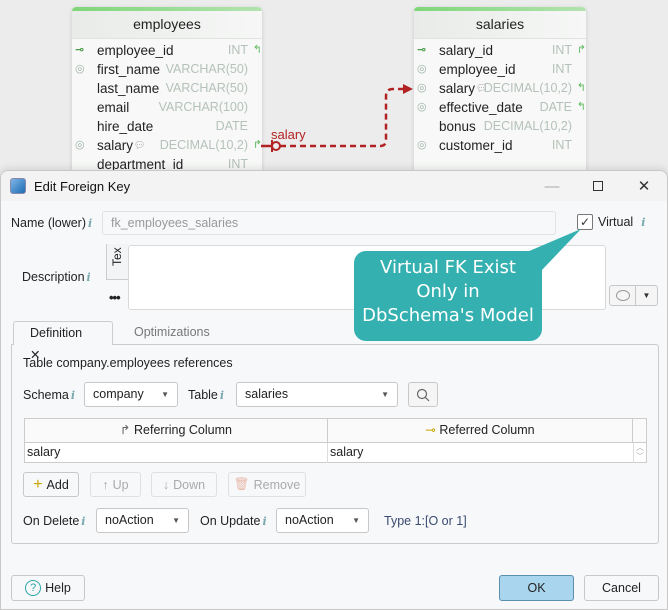 The height and width of the screenshot is (610, 668). Describe the element at coordinates (621, 588) in the screenshot. I see `cancel-button: Cancel` at that location.